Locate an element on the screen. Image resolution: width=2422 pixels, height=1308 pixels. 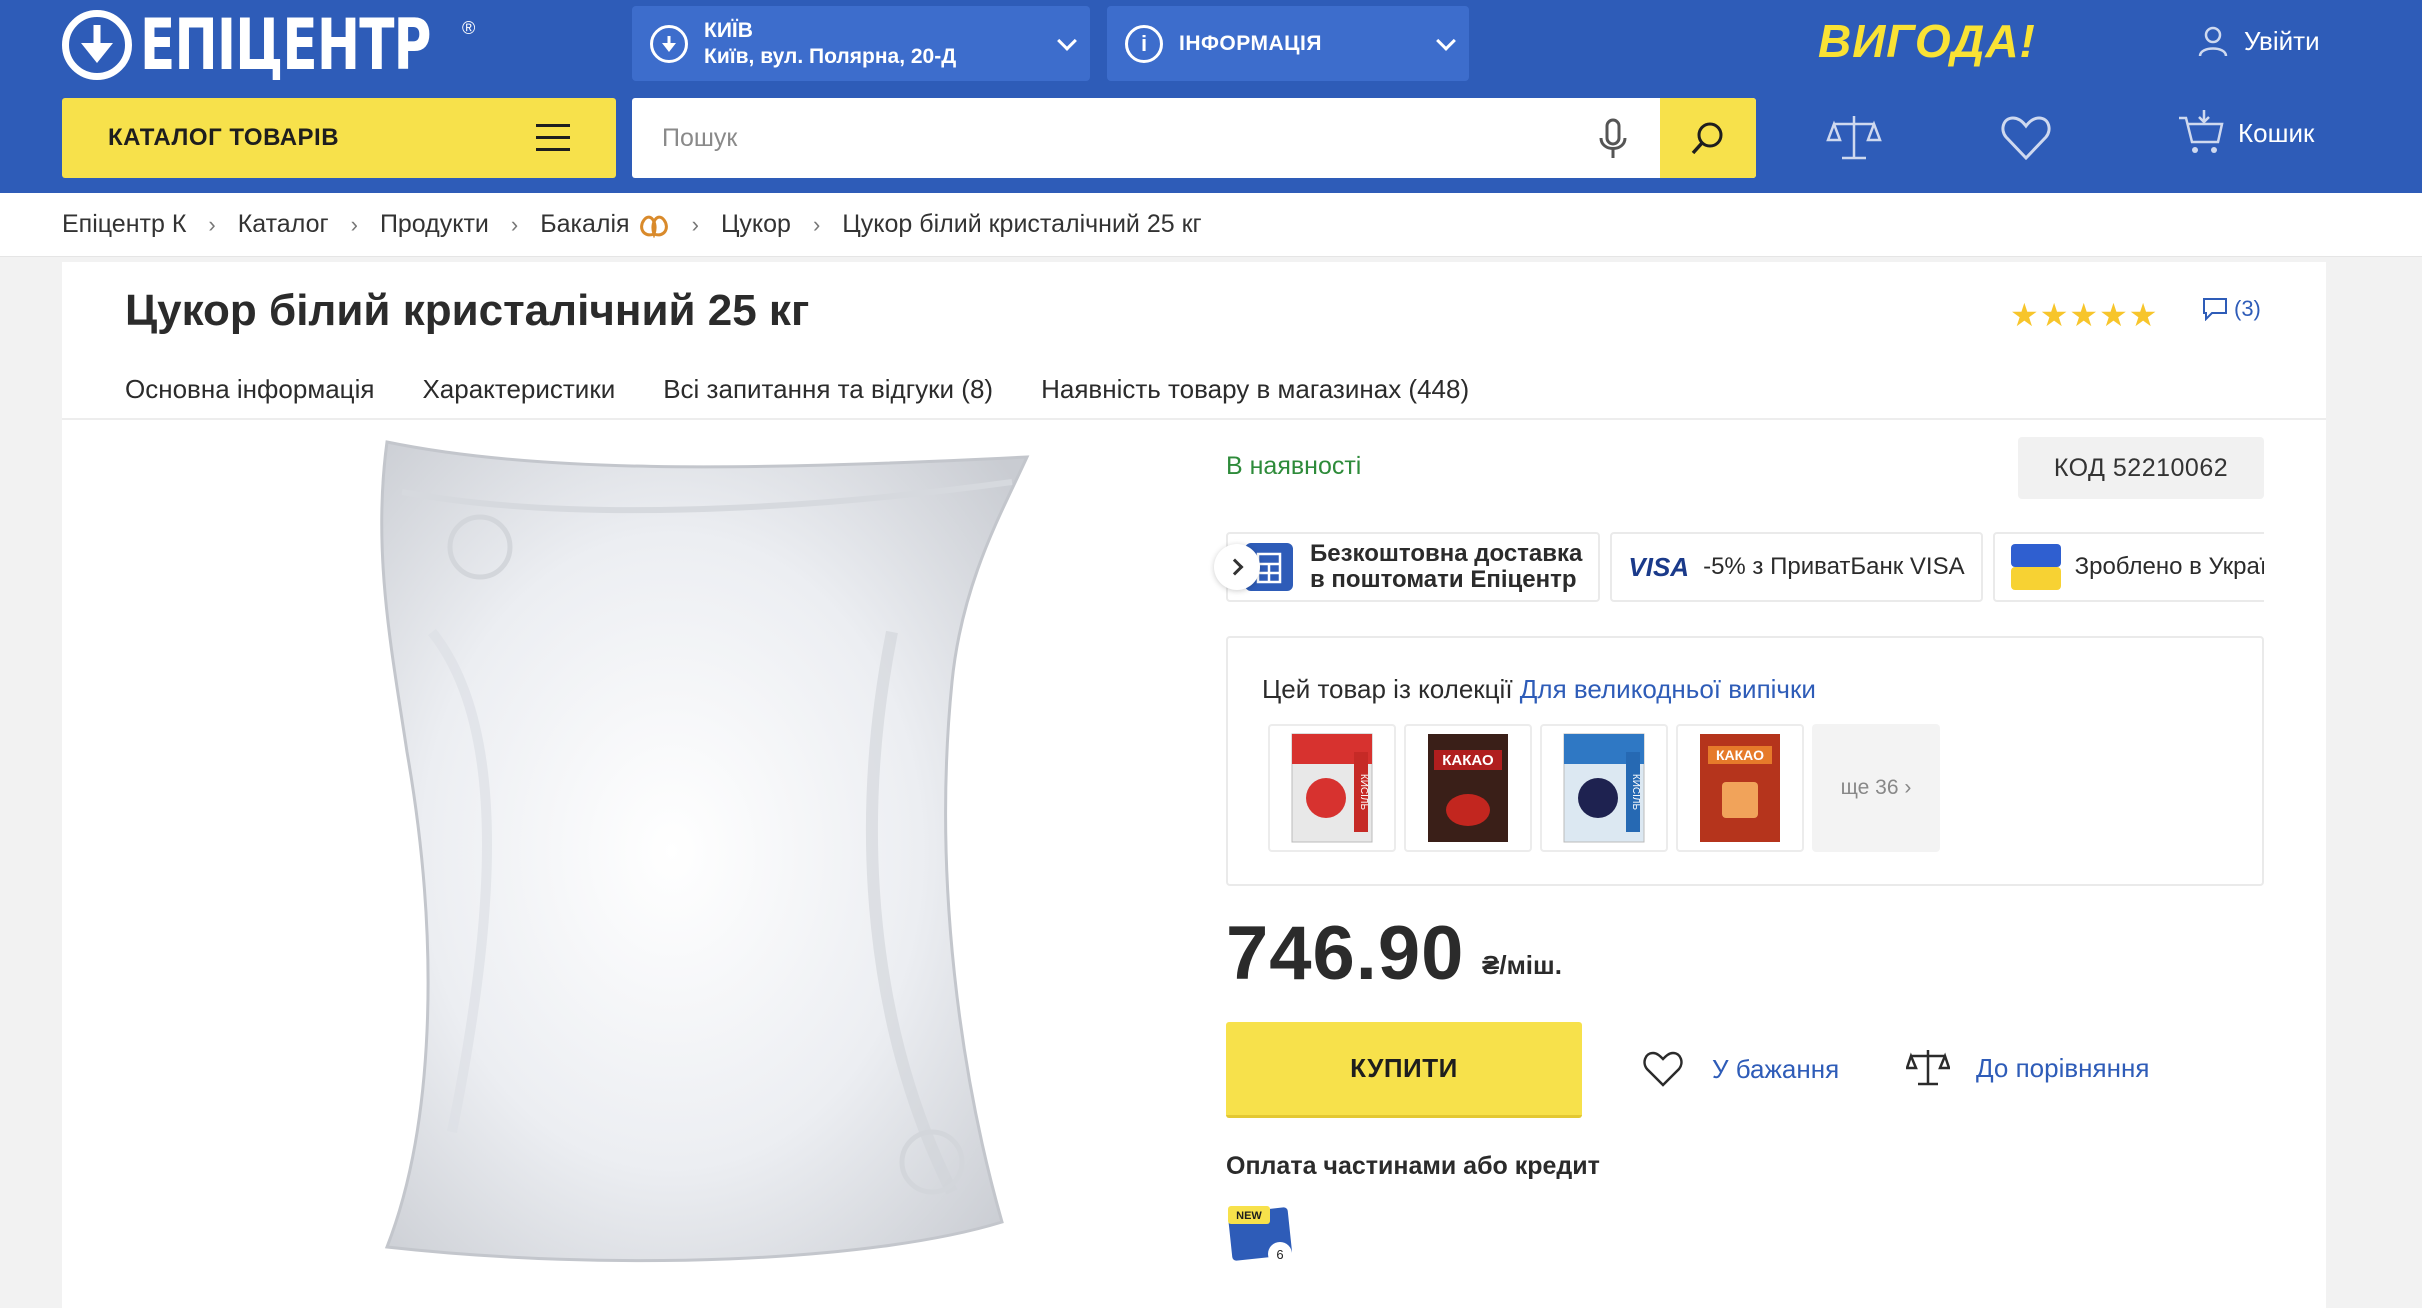
delivery-line-1: Безкоштовна доставка is located at coordinates (1446, 553).